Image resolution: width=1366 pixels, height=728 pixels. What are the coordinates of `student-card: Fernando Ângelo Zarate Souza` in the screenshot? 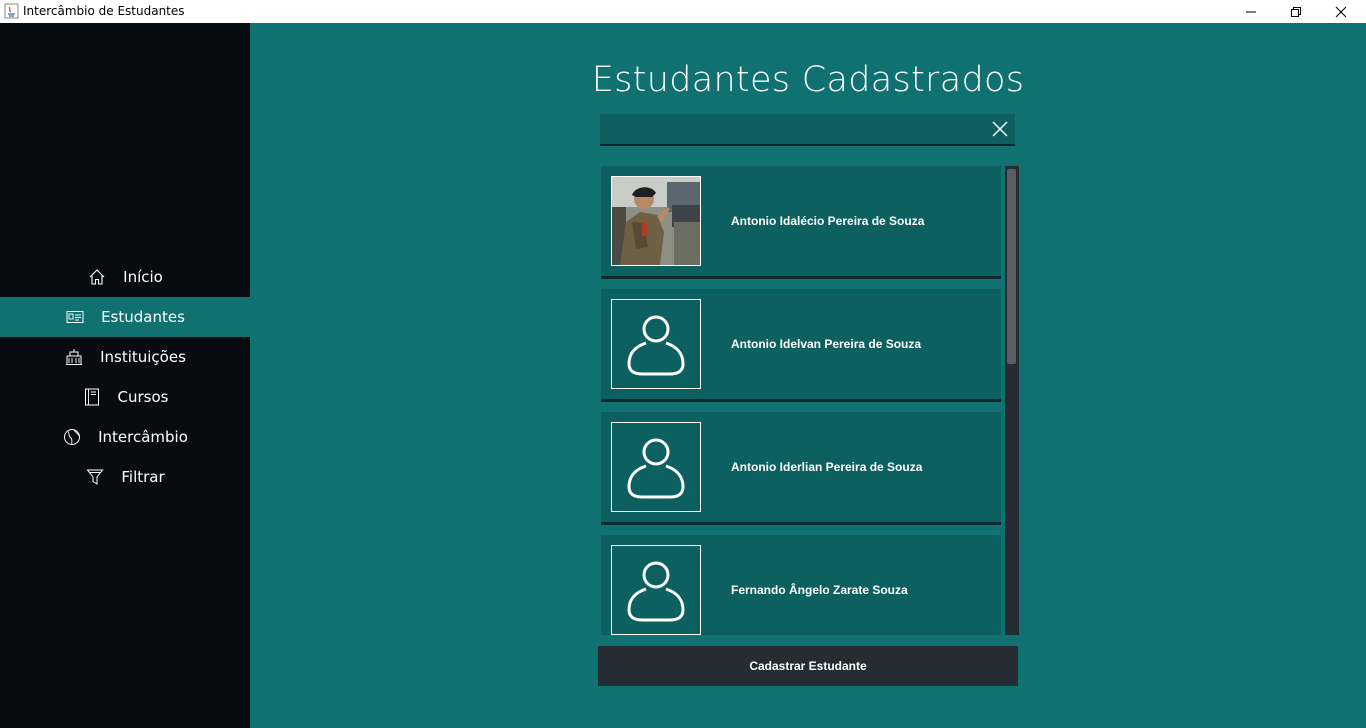 It's located at (801, 585).